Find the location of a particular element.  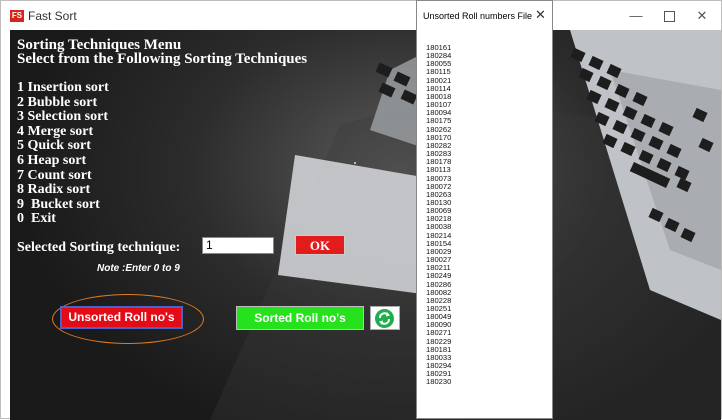

list-item: 5 Quick sort is located at coordinates (54, 146).